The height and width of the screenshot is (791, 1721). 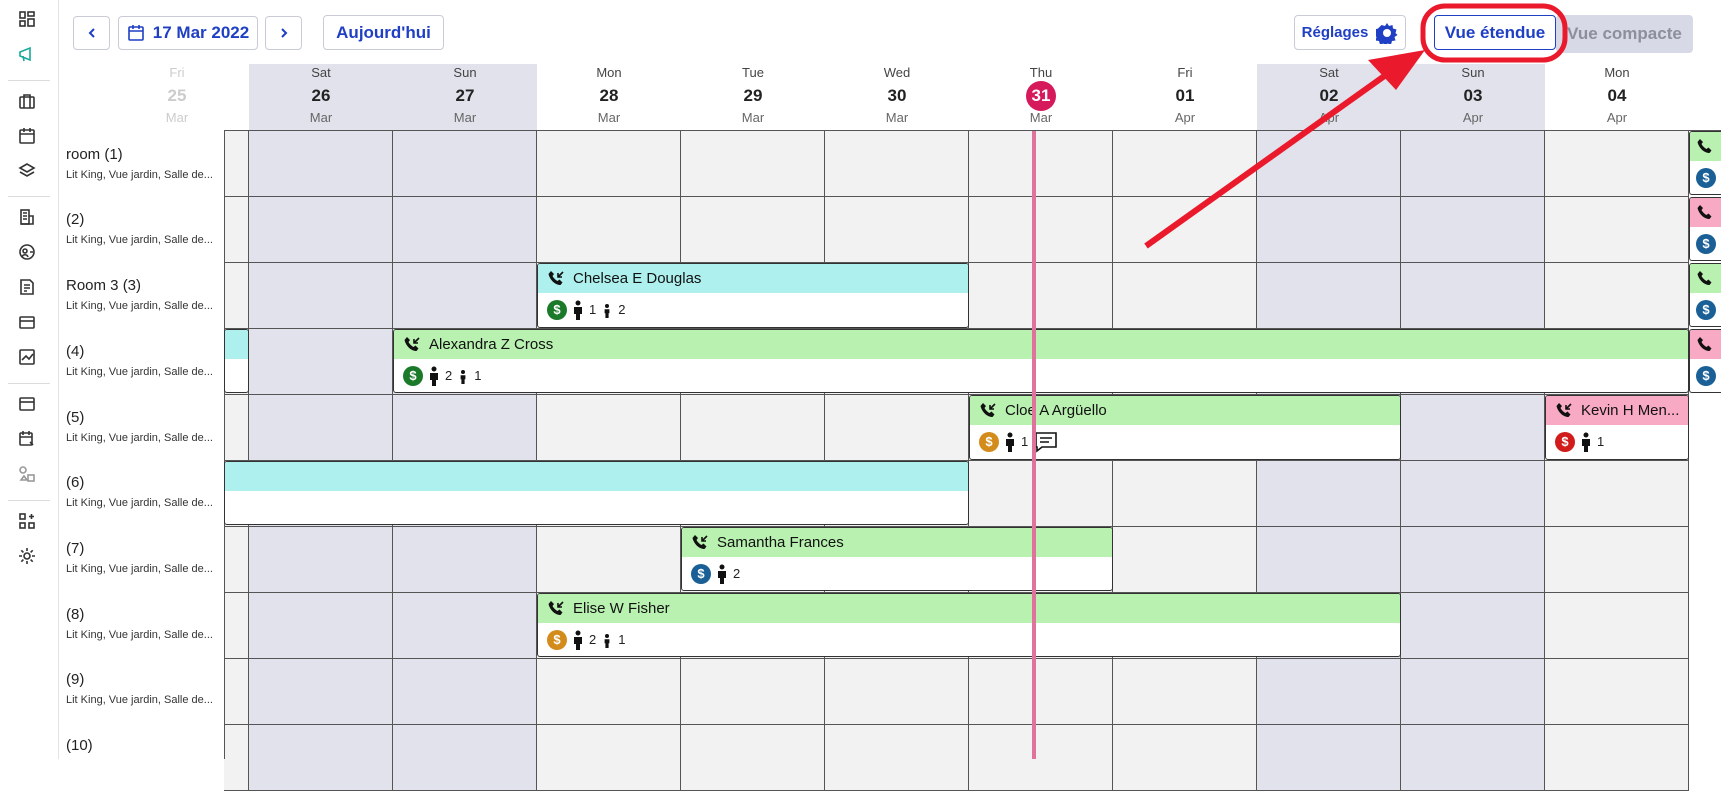 I want to click on settings-button: Réglages, so click(x=1350, y=32).